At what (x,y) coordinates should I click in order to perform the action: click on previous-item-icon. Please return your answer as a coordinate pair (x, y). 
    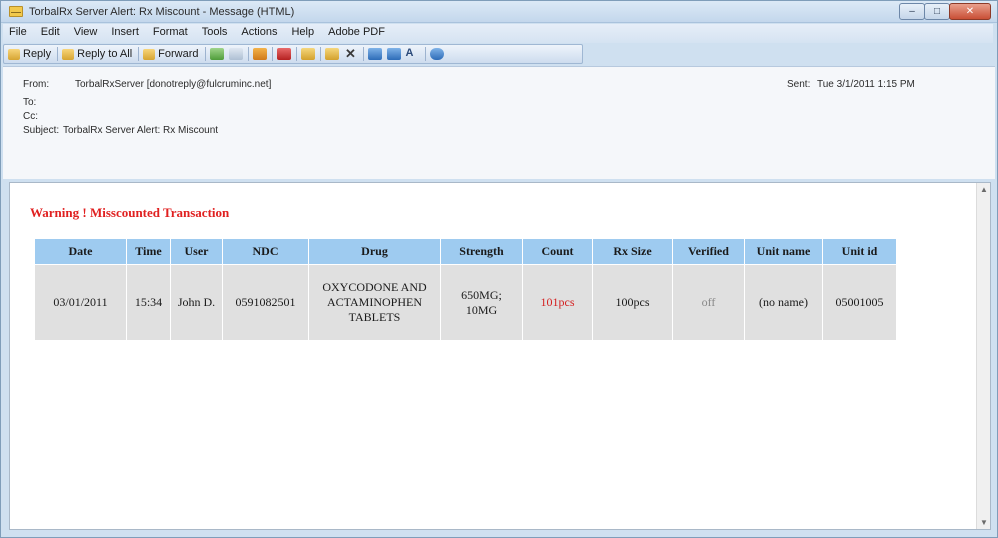
    Looking at the image, I should click on (374, 54).